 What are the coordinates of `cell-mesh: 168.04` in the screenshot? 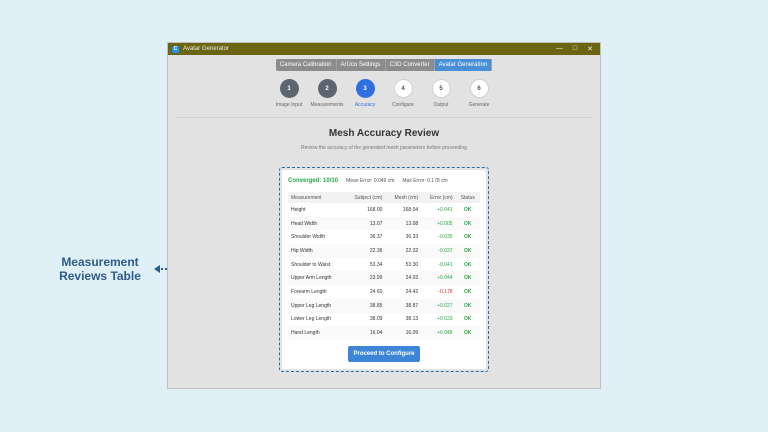 It's located at (410, 209).